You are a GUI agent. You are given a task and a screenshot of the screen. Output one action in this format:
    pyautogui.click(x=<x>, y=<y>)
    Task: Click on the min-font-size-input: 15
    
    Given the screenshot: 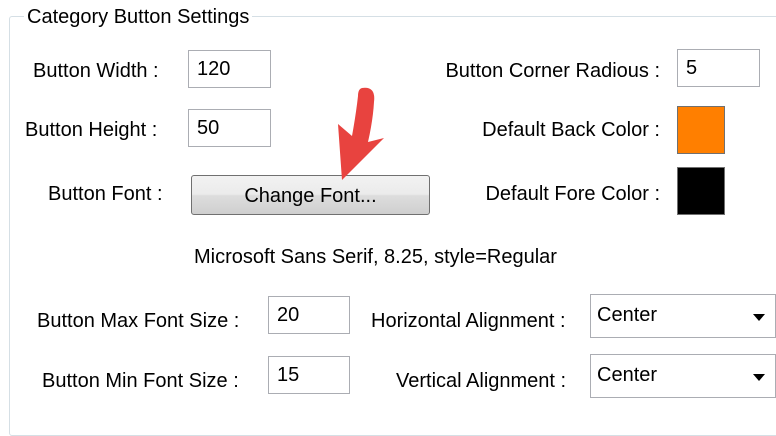 What is the action you would take?
    pyautogui.click(x=309, y=375)
    